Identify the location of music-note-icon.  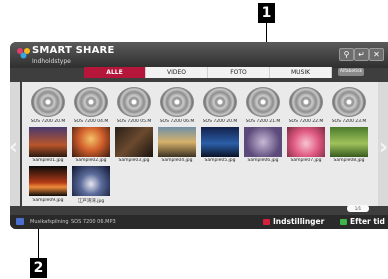
(20, 221).